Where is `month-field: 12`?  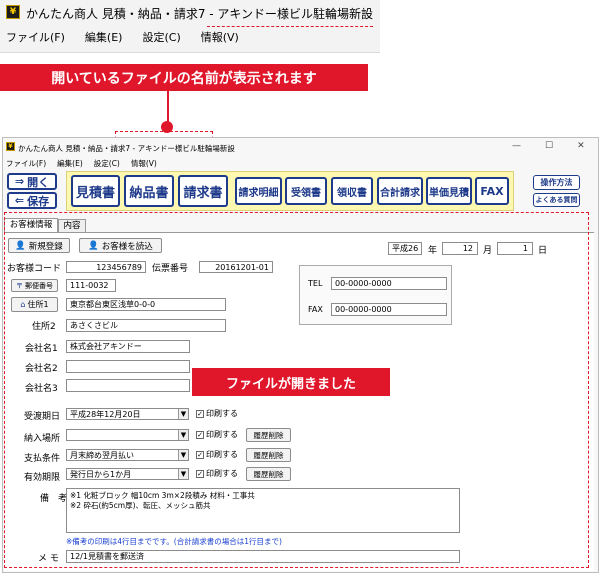 month-field: 12 is located at coordinates (460, 248).